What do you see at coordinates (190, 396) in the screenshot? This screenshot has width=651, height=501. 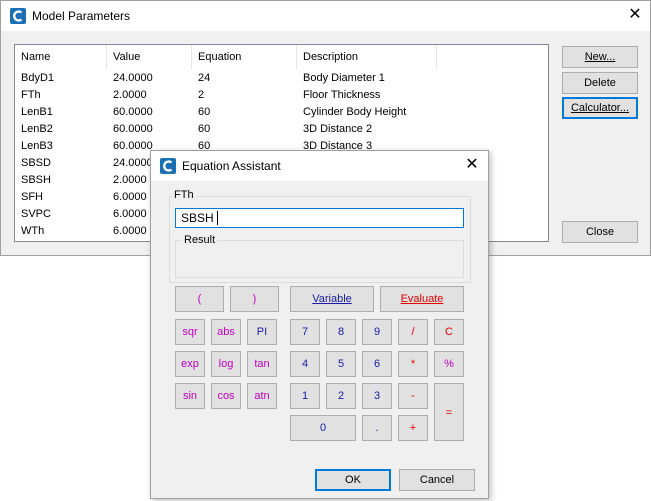 I see `sin-key: sin` at bounding box center [190, 396].